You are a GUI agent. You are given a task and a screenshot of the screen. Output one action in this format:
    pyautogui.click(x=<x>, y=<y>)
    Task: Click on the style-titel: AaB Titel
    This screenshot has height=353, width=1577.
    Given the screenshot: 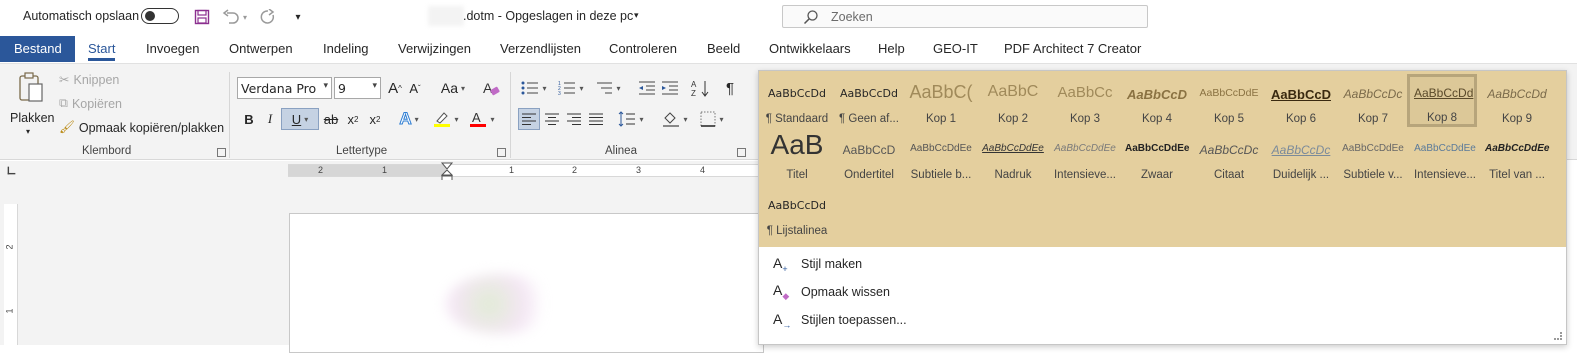 What is the action you would take?
    pyautogui.click(x=797, y=158)
    